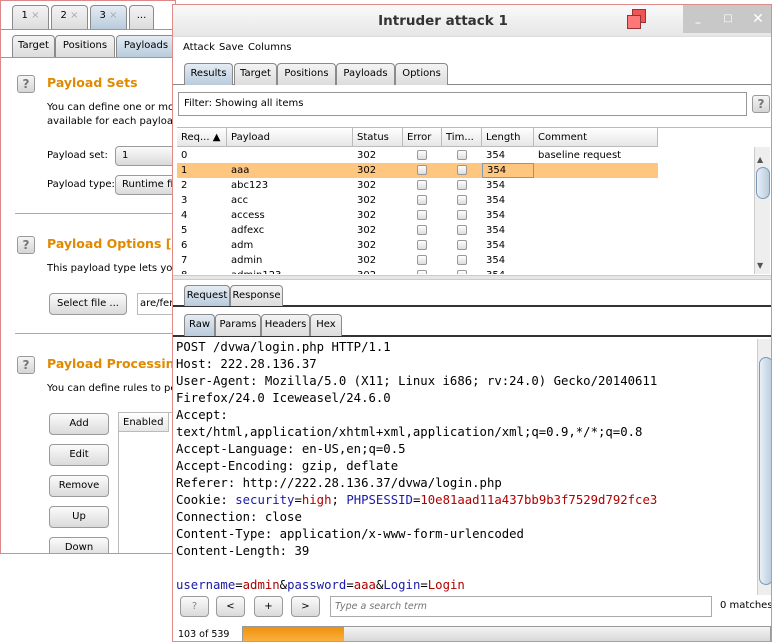 This screenshot has height=642, width=772. I want to click on maximize-button: □, so click(728, 19).